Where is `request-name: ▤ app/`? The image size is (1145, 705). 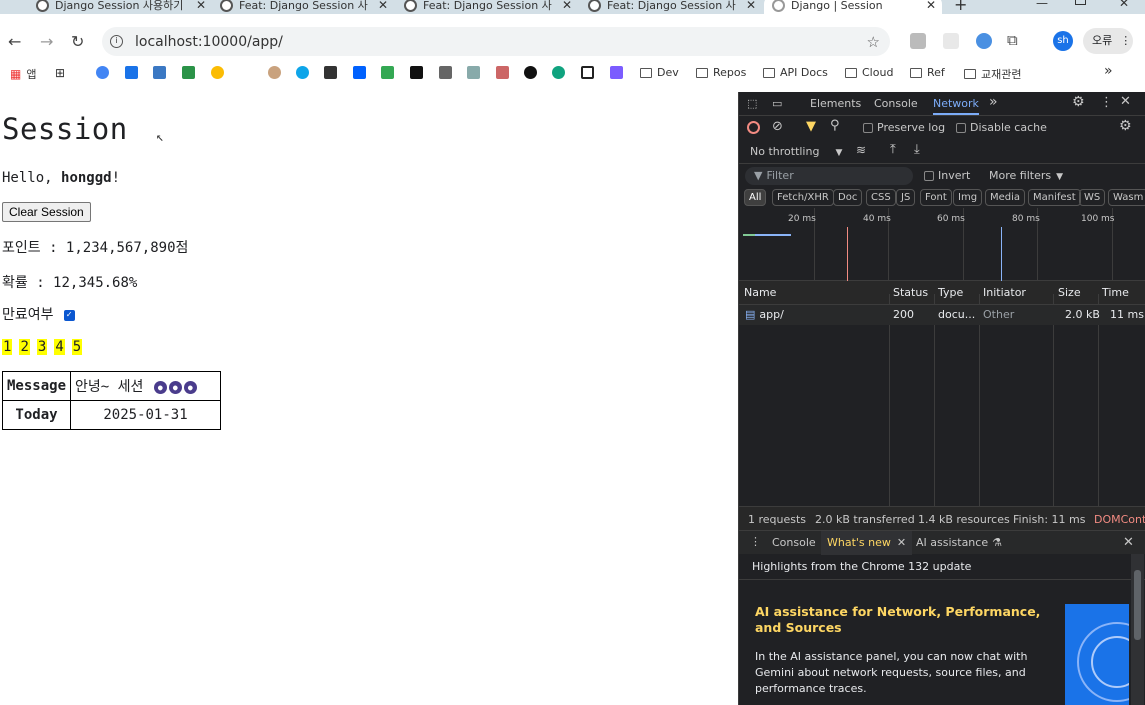 request-name: ▤ app/ is located at coordinates (764, 314).